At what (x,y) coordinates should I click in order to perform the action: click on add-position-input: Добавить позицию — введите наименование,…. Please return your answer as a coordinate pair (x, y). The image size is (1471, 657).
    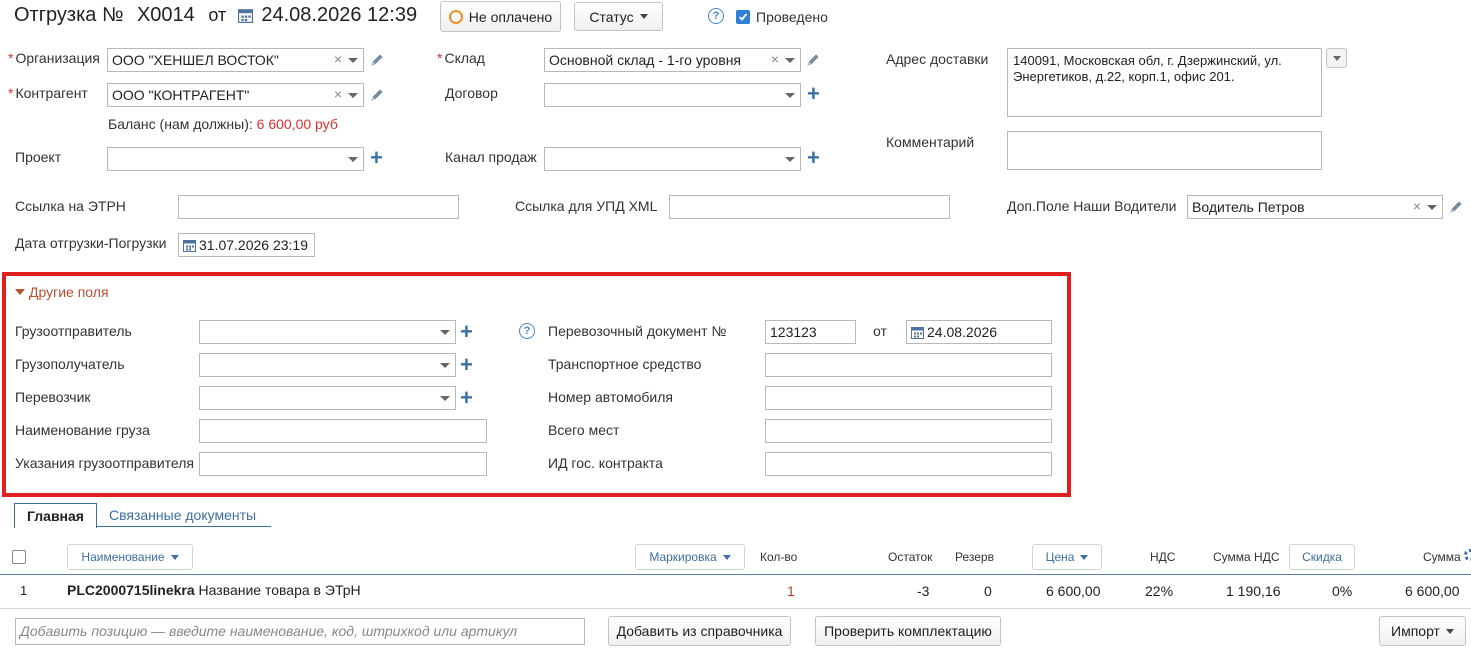
    Looking at the image, I should click on (300, 631).